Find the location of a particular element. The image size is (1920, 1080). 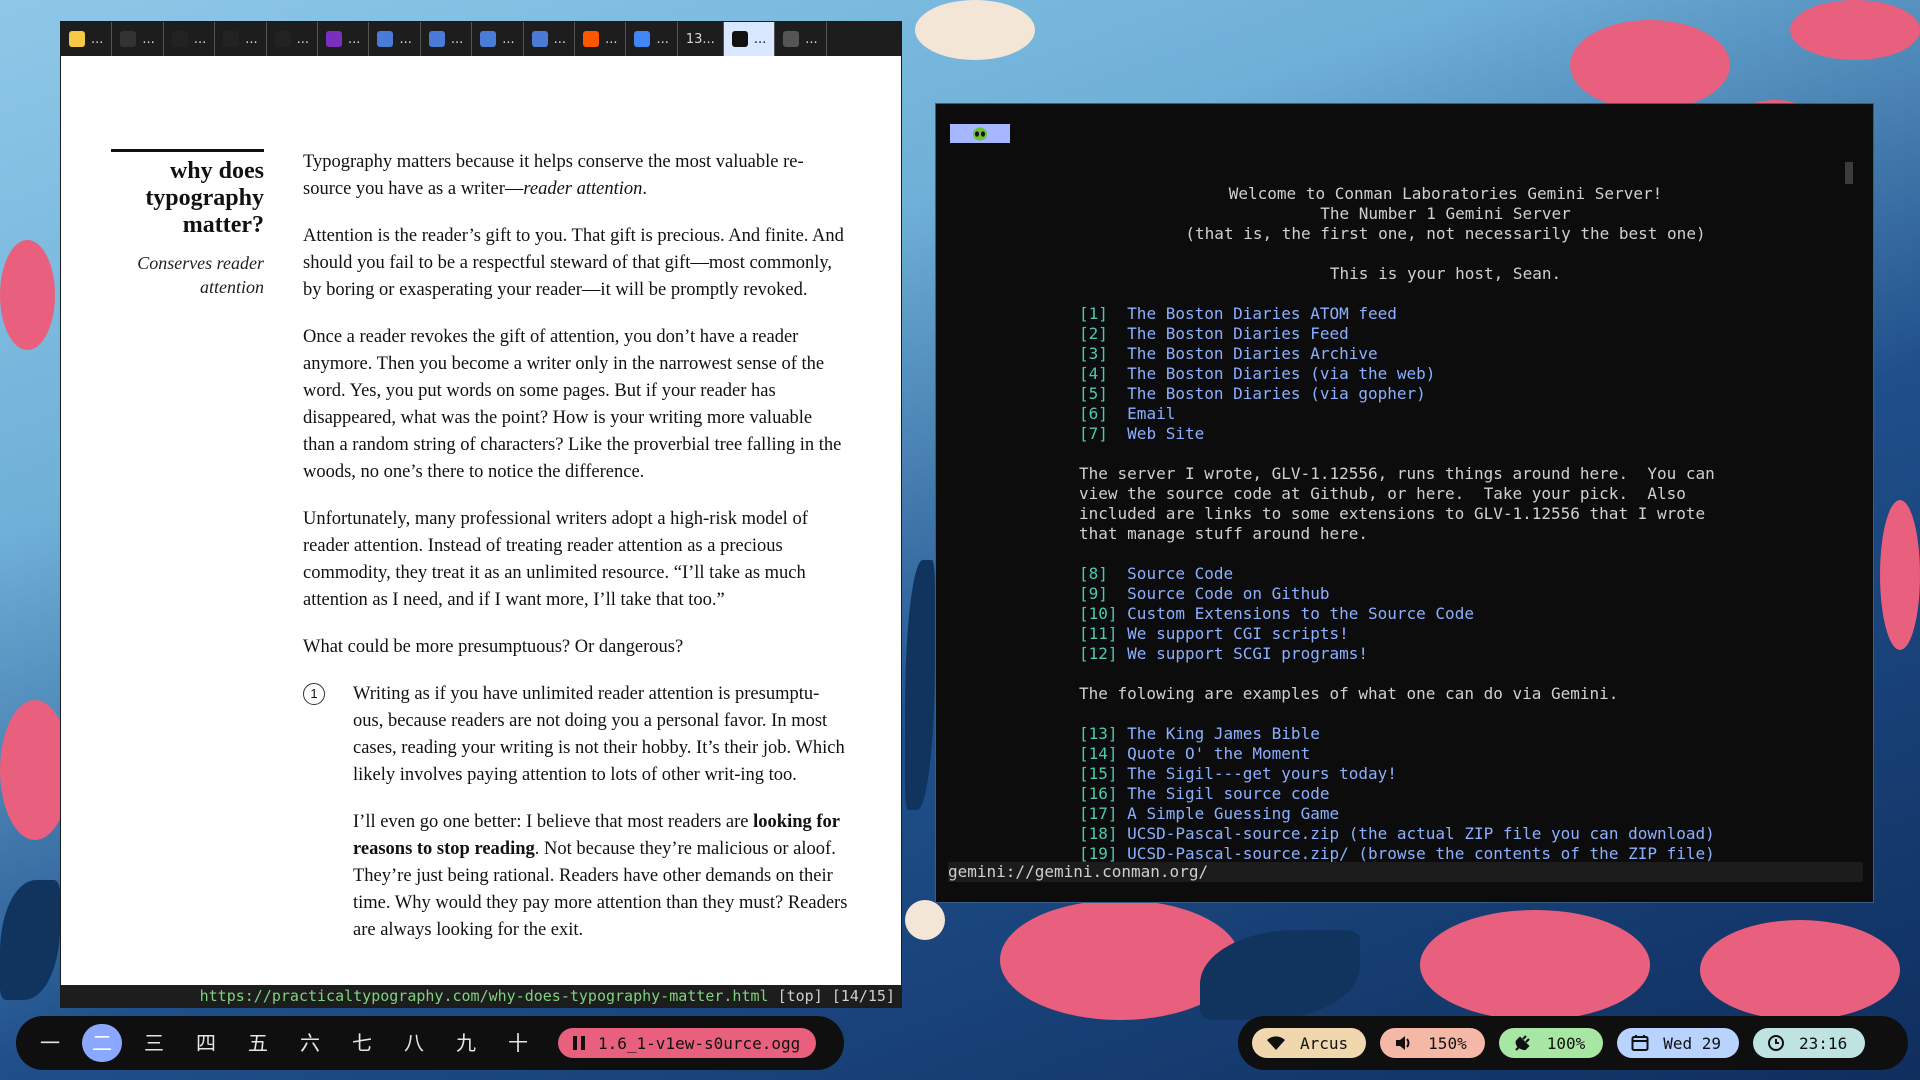

terminal-scrollbar is located at coordinates (1849, 173).